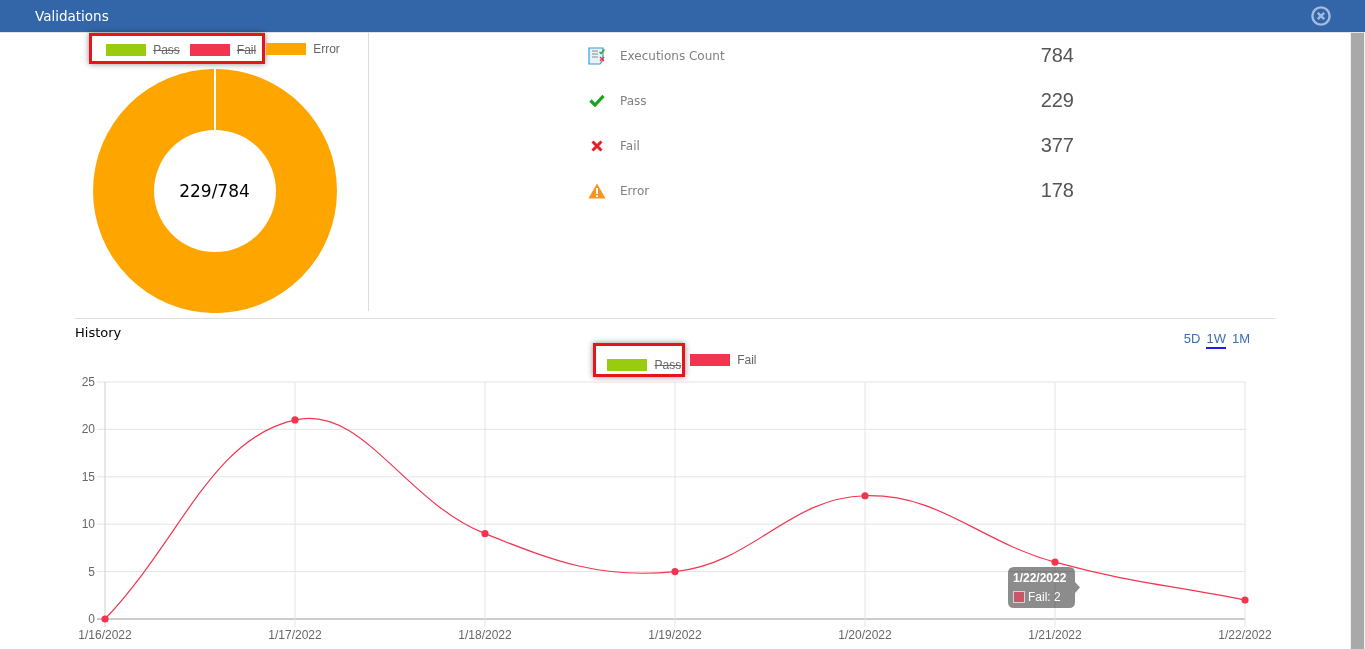 The height and width of the screenshot is (649, 1365). What do you see at coordinates (1055, 635) in the screenshot?
I see `x-axis-label: 1/21/2022` at bounding box center [1055, 635].